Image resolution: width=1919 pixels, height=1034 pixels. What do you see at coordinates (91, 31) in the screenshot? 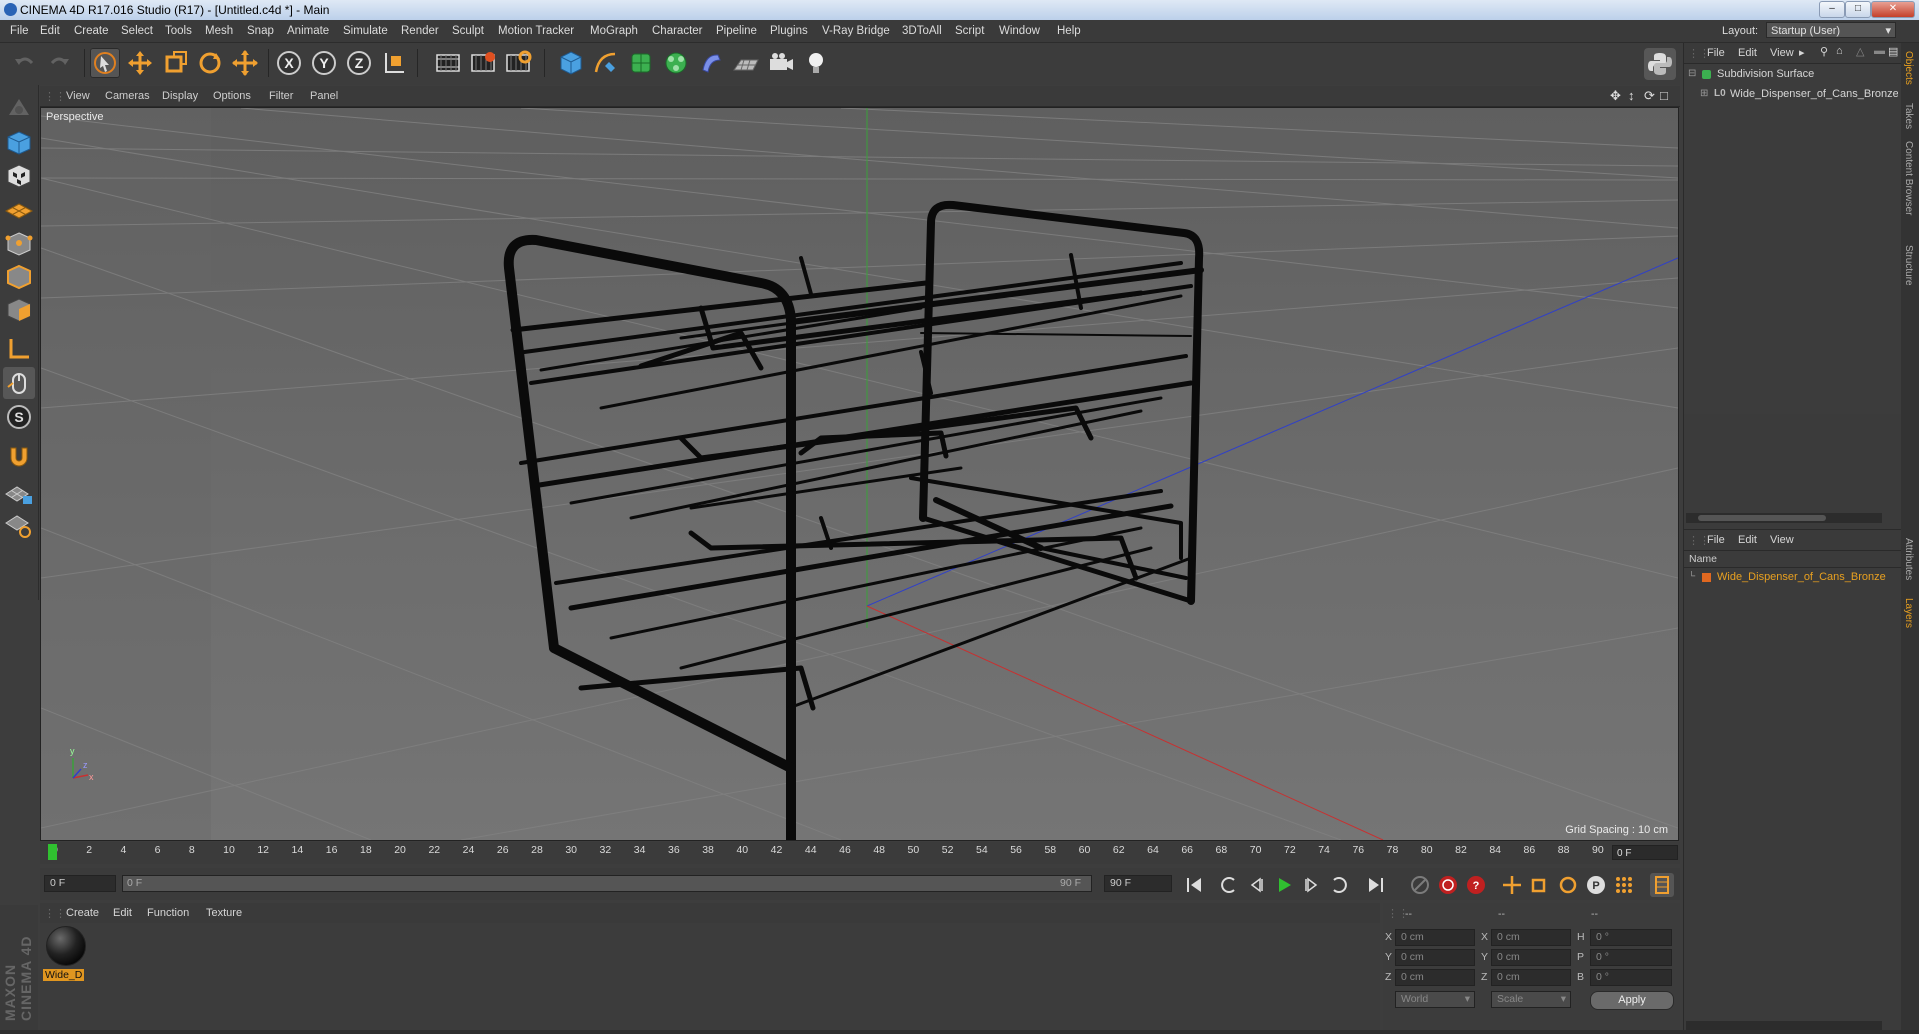
I see `menu-create: Create` at bounding box center [91, 31].